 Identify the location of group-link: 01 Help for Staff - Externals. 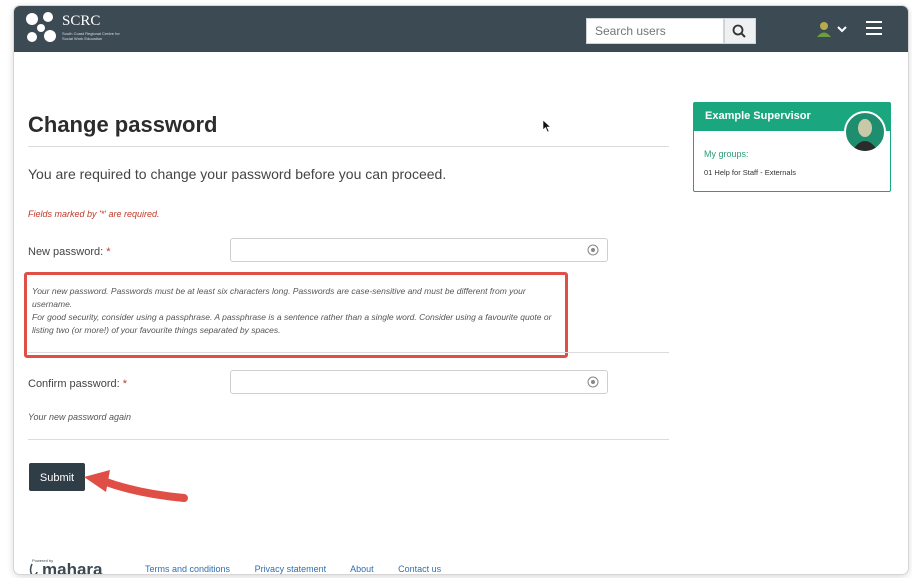
(750, 172).